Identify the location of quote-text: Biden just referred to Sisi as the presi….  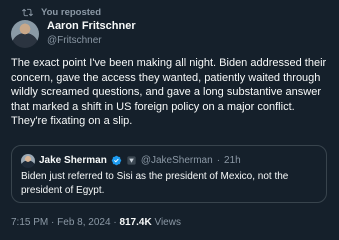
(155, 183).